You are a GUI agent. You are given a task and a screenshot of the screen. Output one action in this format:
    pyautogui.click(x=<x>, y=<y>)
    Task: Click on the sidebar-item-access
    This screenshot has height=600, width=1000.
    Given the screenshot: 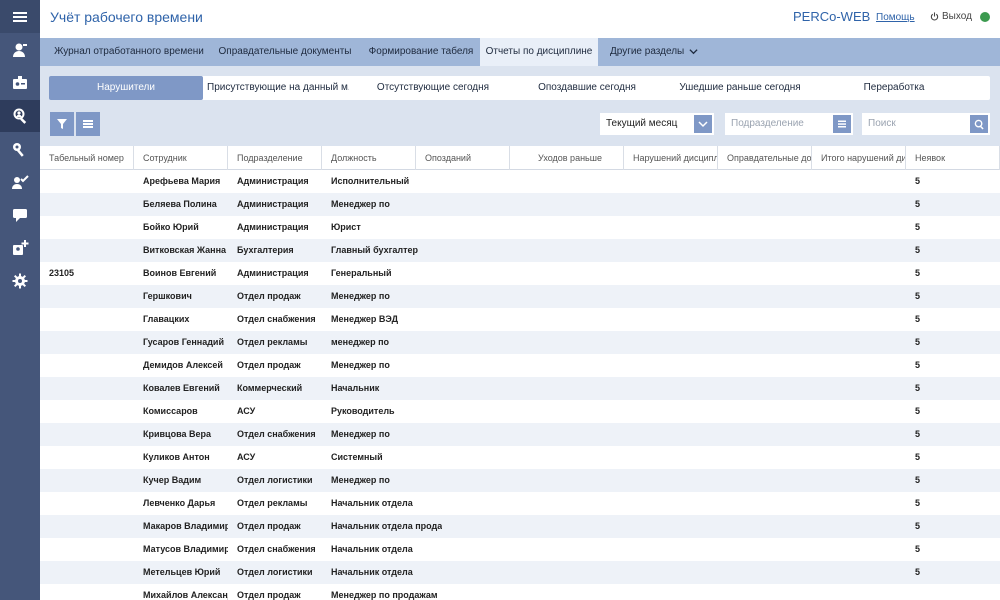 What is the action you would take?
    pyautogui.click(x=20, y=149)
    